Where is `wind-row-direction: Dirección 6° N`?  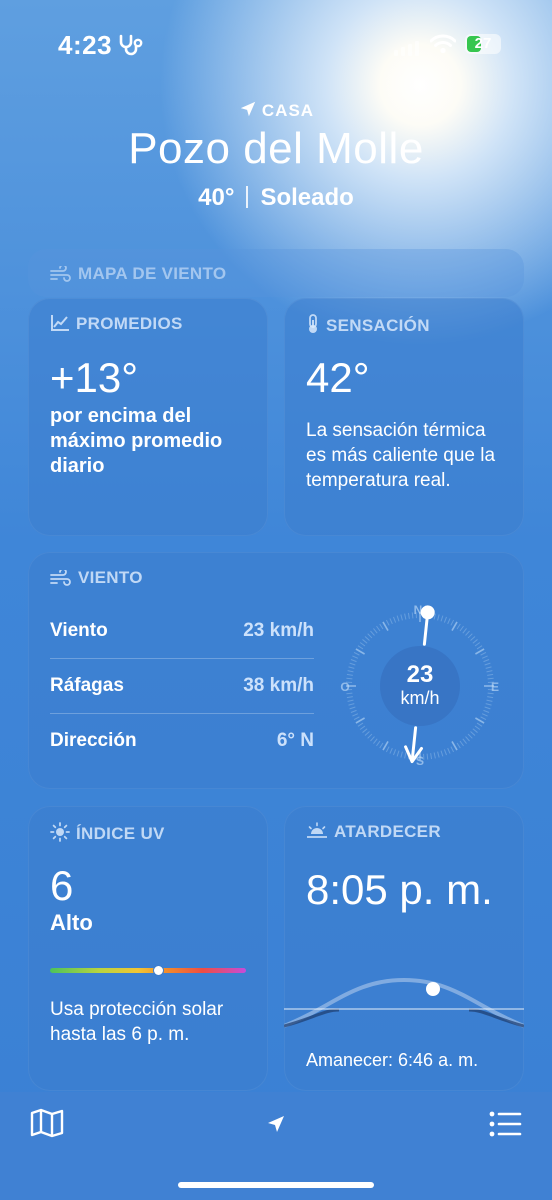 wind-row-direction: Dirección 6° N is located at coordinates (182, 741).